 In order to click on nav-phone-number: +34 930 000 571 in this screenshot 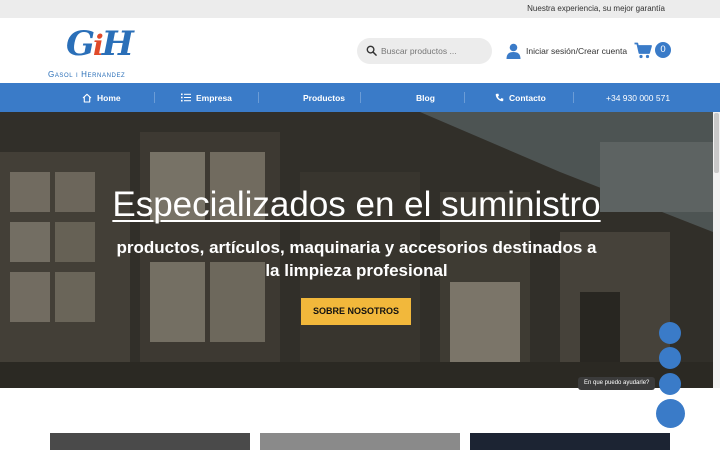, I will do `click(638, 97)`.